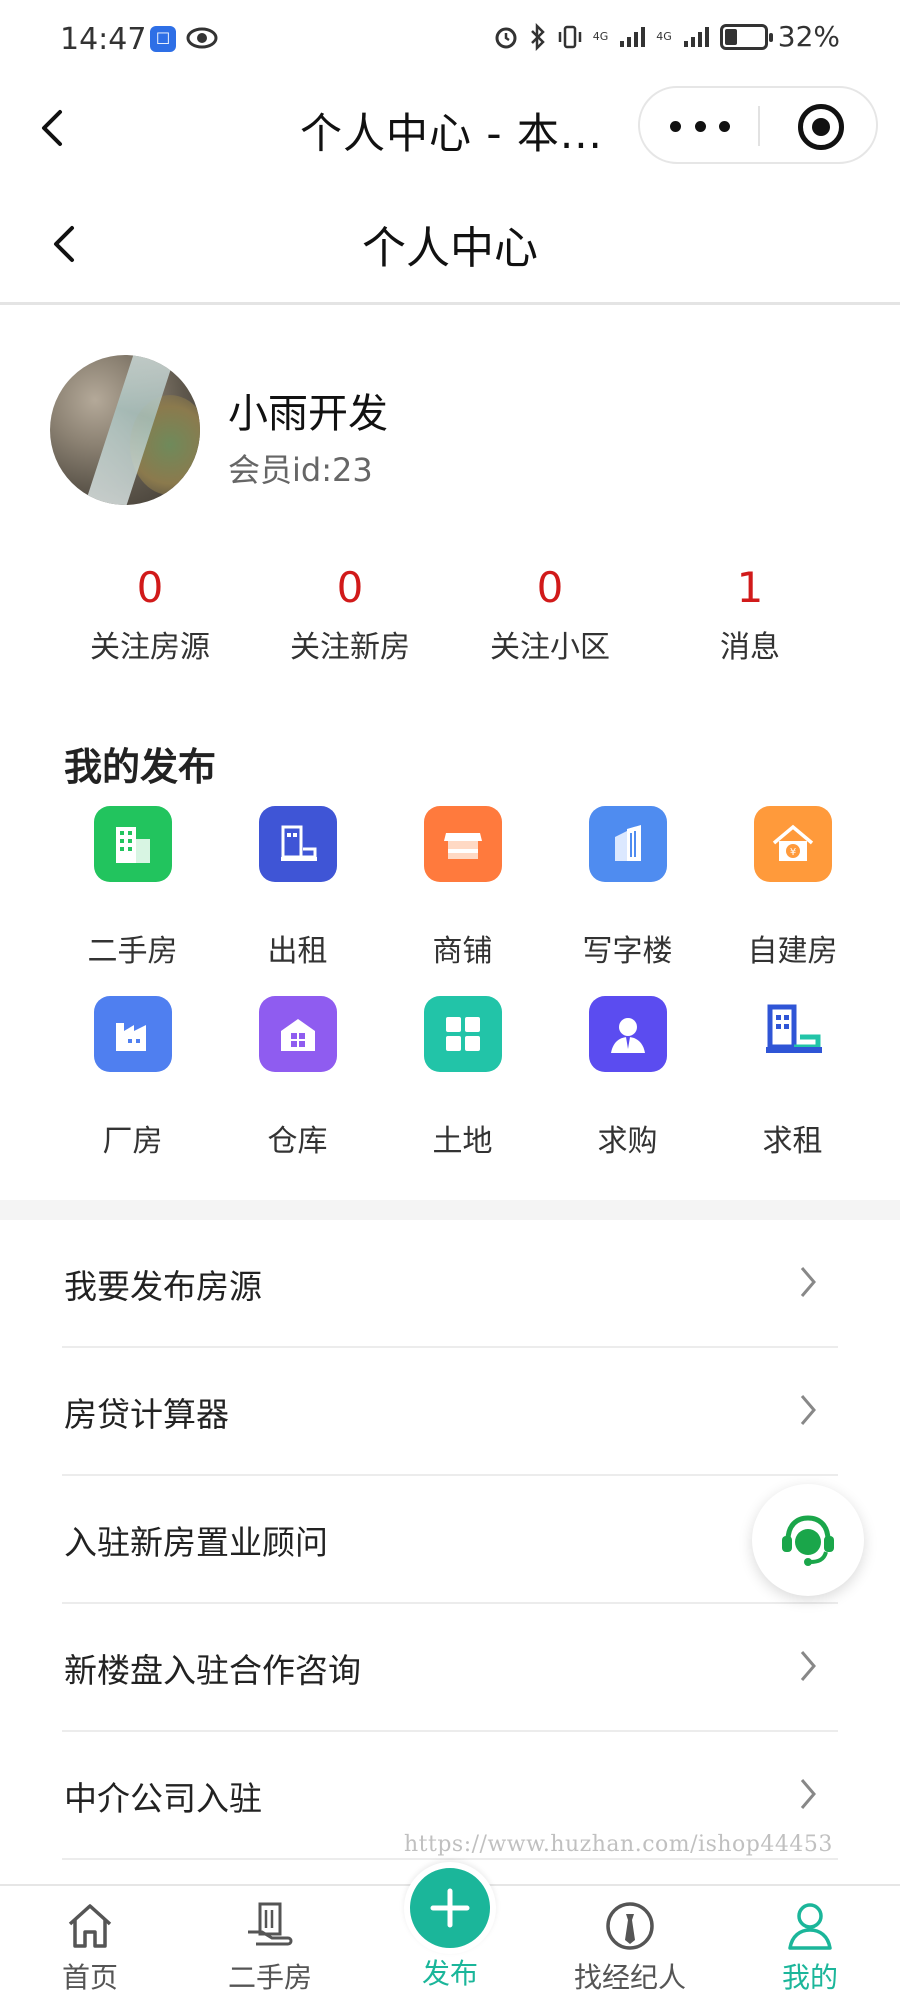 The width and height of the screenshot is (900, 2000). What do you see at coordinates (150, 647) in the screenshot?
I see `stat-label: 关注房源` at bounding box center [150, 647].